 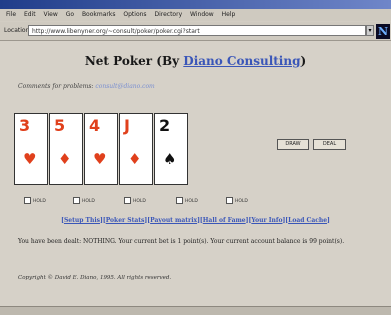 I want to click on link-hall-of-fame: Hall of Fame, so click(x=224, y=220).